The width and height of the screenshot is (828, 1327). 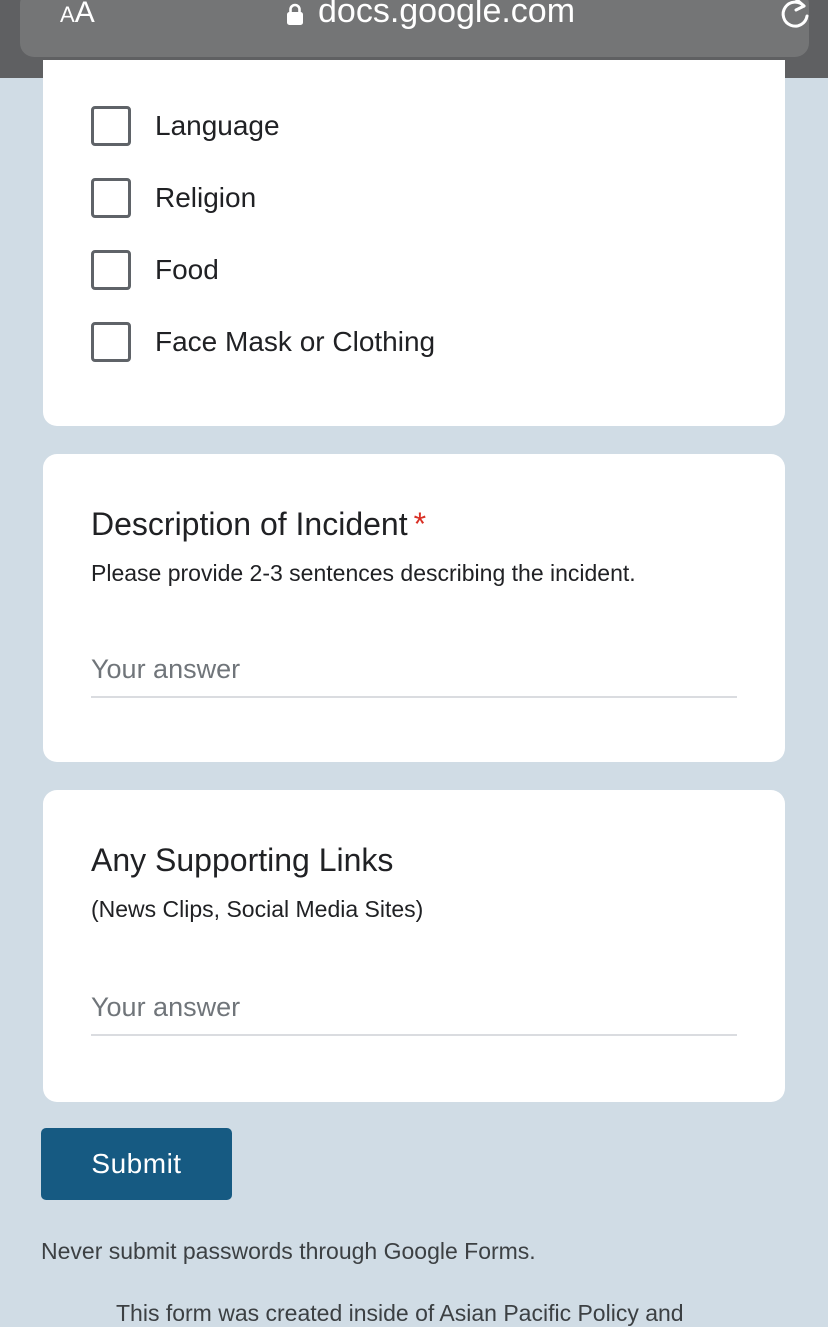 I want to click on checkbox-option-religion: Religion, so click(x=173, y=198).